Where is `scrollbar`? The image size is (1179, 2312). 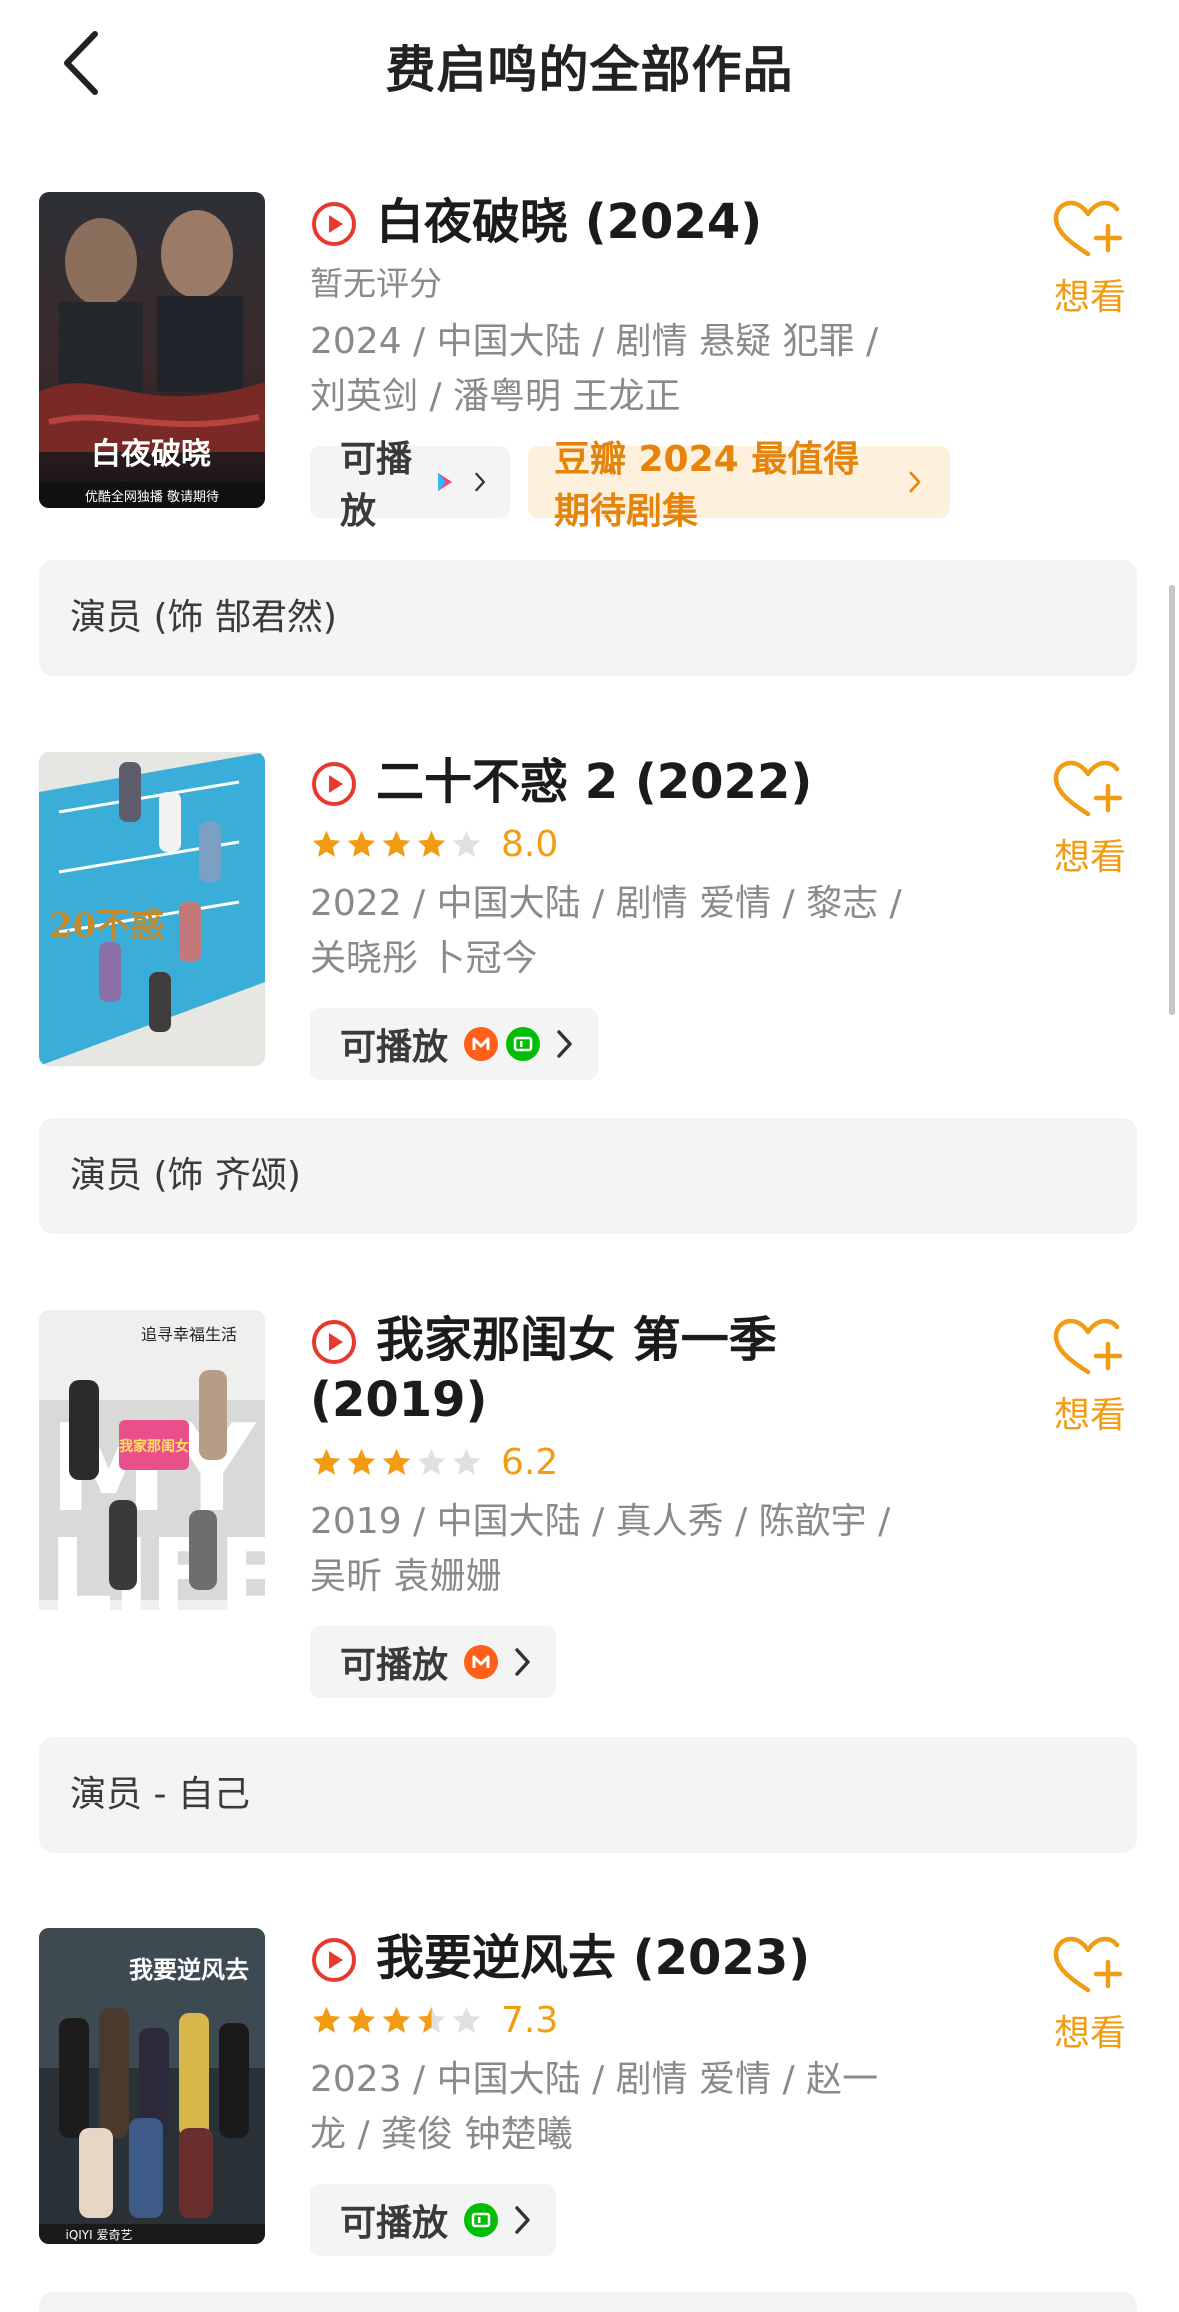
scrollbar is located at coordinates (1172, 800).